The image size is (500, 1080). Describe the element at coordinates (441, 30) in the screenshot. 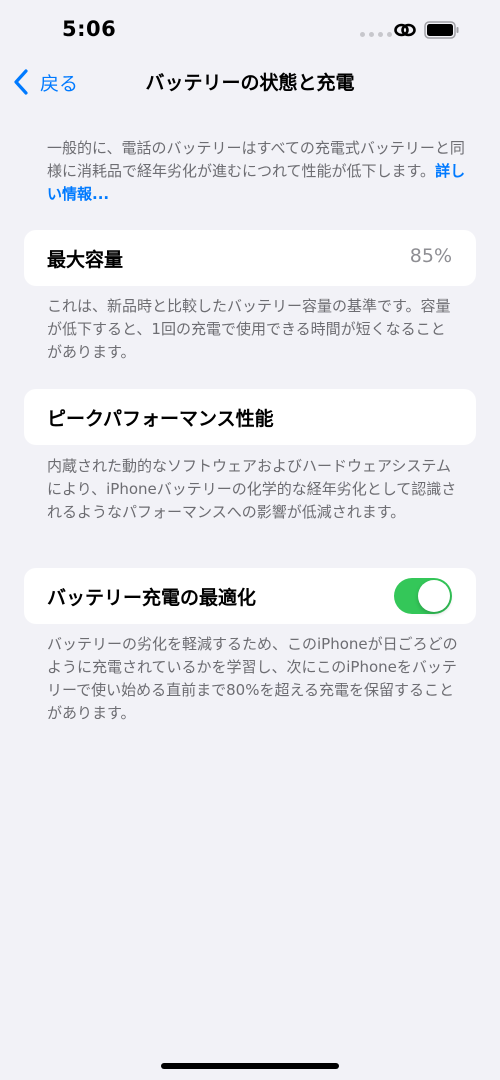

I see `battery-icon` at that location.